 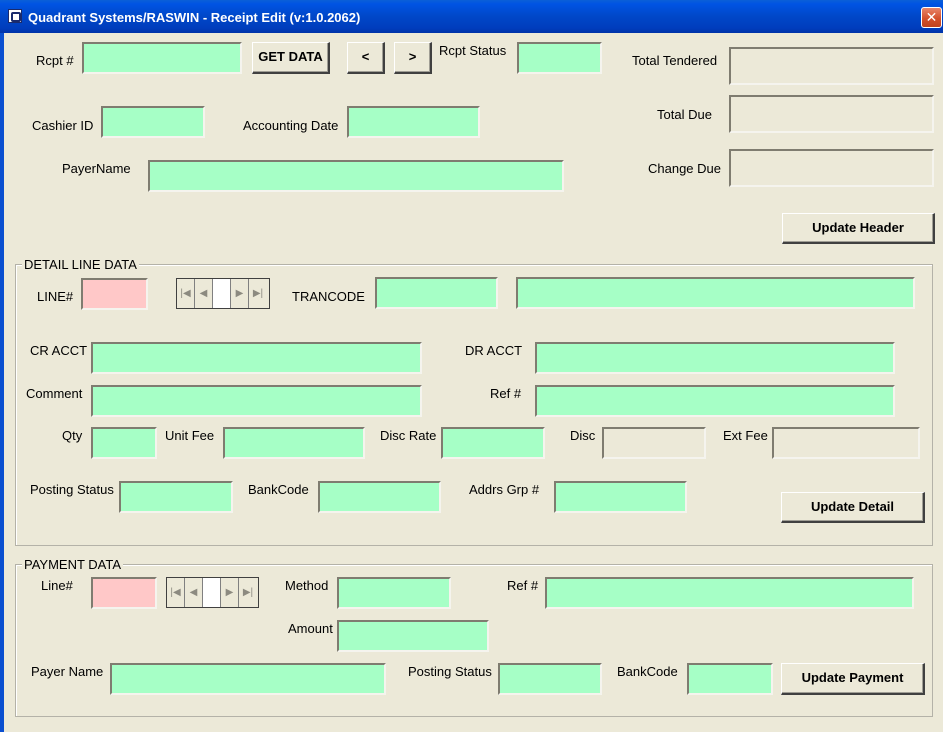 What do you see at coordinates (248, 679) in the screenshot?
I see `payment-payer-name-field` at bounding box center [248, 679].